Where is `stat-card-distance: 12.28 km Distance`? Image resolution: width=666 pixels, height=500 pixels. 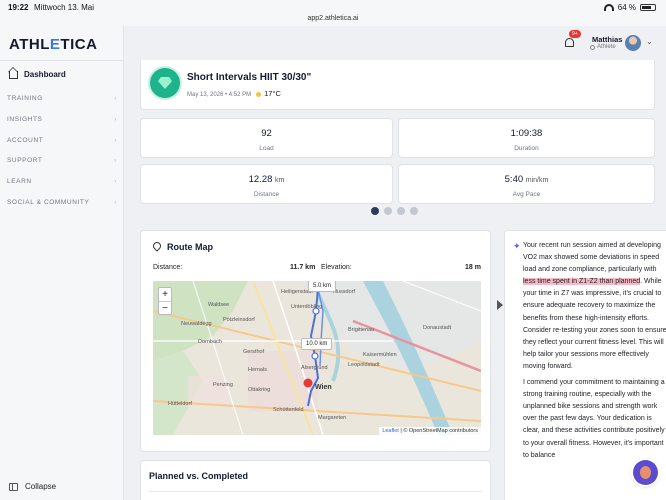 stat-card-distance: 12.28 km Distance is located at coordinates (266, 184).